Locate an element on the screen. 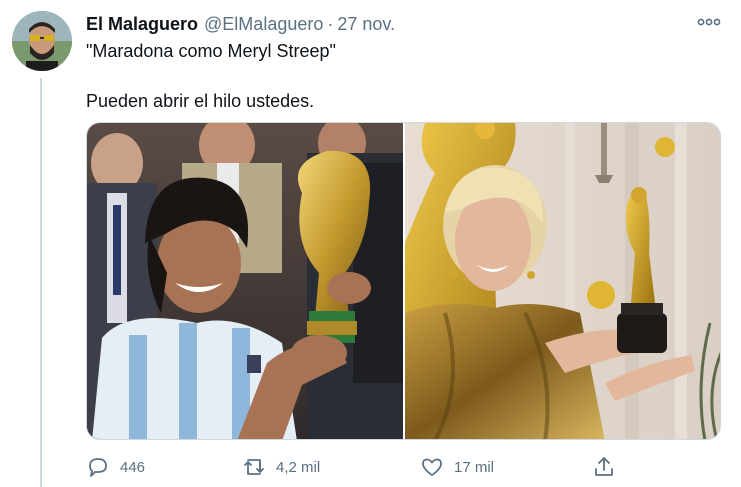 This screenshot has width=741, height=487. retweet-icon is located at coordinates (254, 467).